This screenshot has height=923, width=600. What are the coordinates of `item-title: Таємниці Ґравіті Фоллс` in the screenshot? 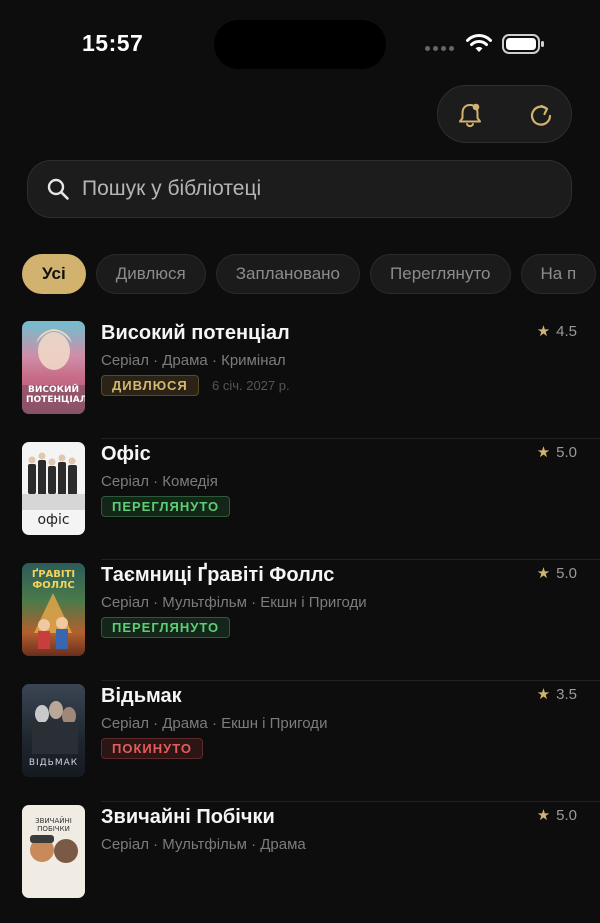 It's located at (218, 575).